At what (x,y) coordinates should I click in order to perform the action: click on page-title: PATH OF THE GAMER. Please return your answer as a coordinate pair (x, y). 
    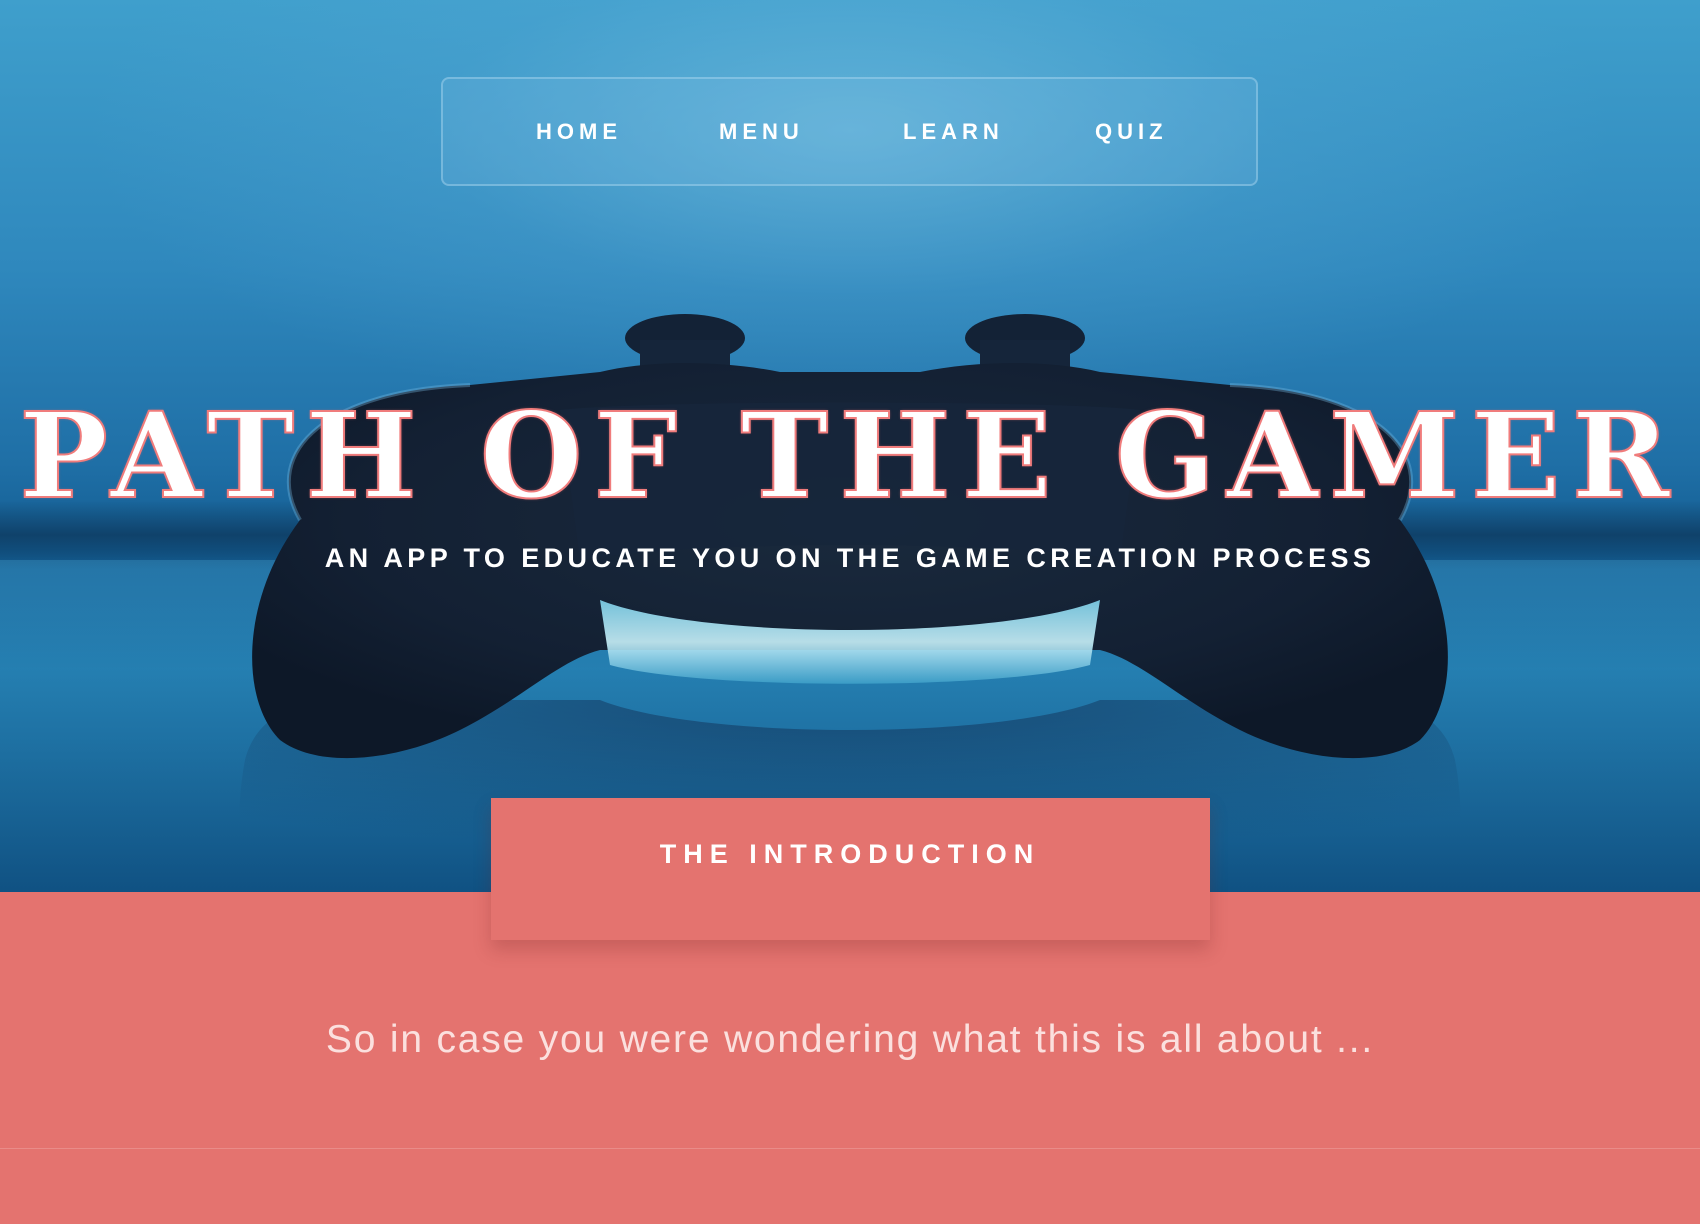
    Looking at the image, I should click on (849, 455).